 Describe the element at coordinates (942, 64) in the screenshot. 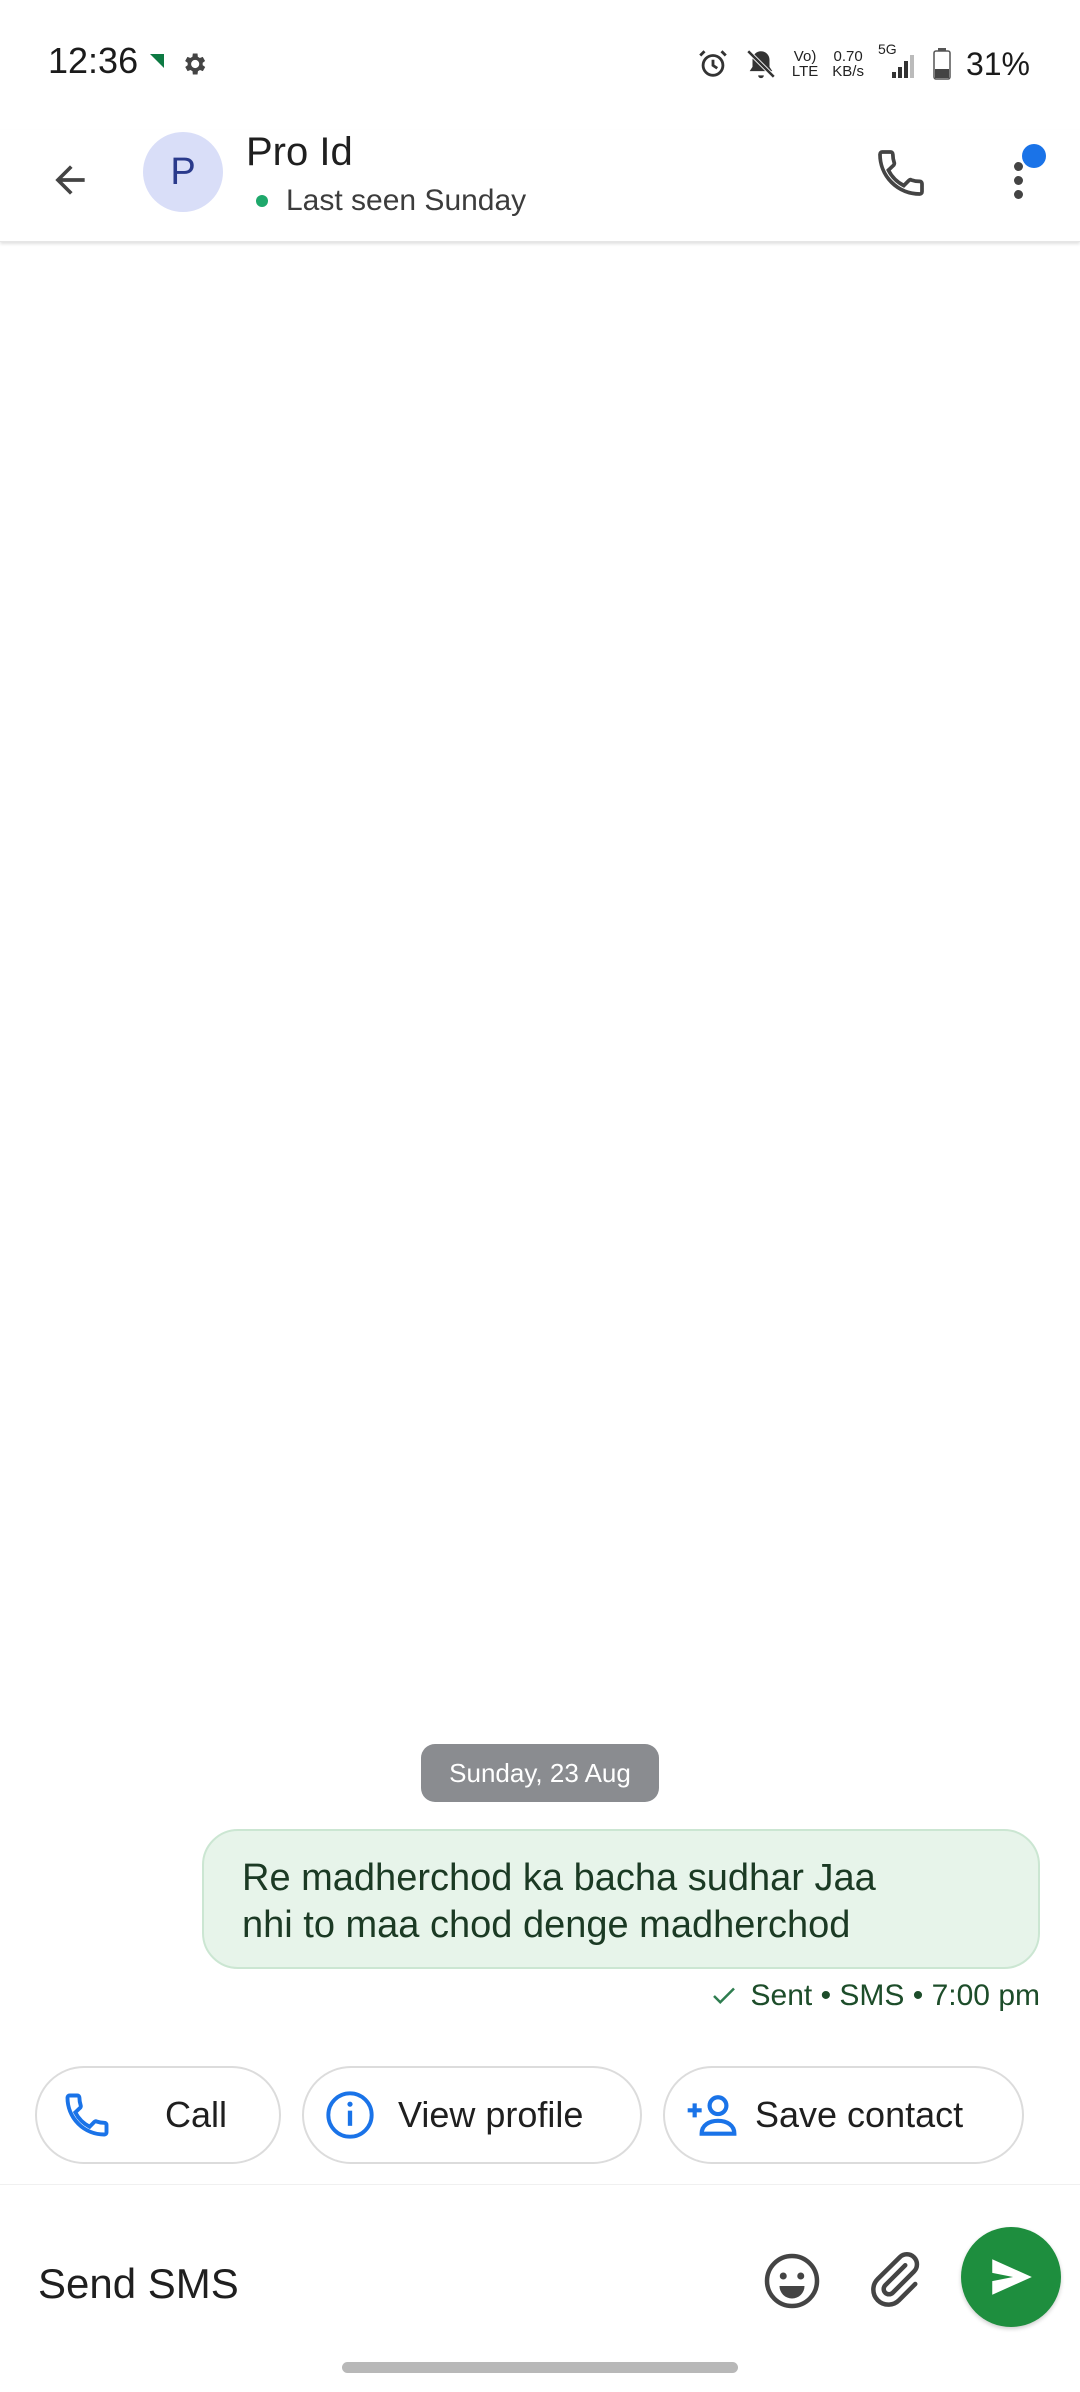

I see `battery-icon` at that location.